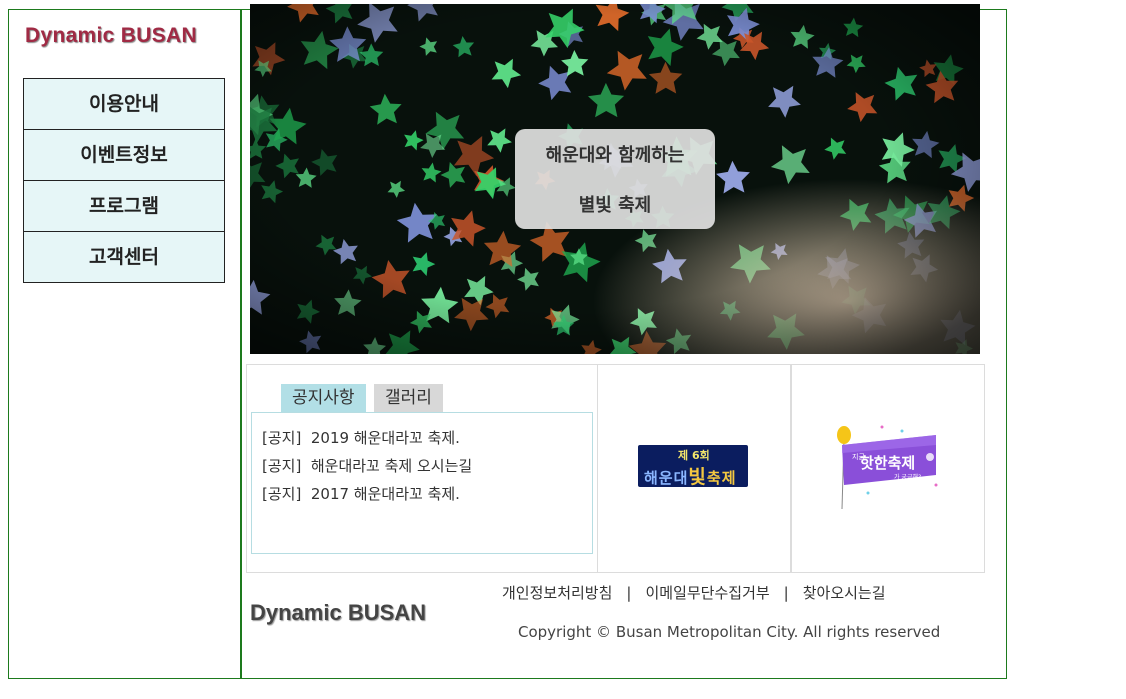 The height and width of the screenshot is (699, 1126). I want to click on event-banner-small-bottom: 가 궁금해?, so click(907, 477).